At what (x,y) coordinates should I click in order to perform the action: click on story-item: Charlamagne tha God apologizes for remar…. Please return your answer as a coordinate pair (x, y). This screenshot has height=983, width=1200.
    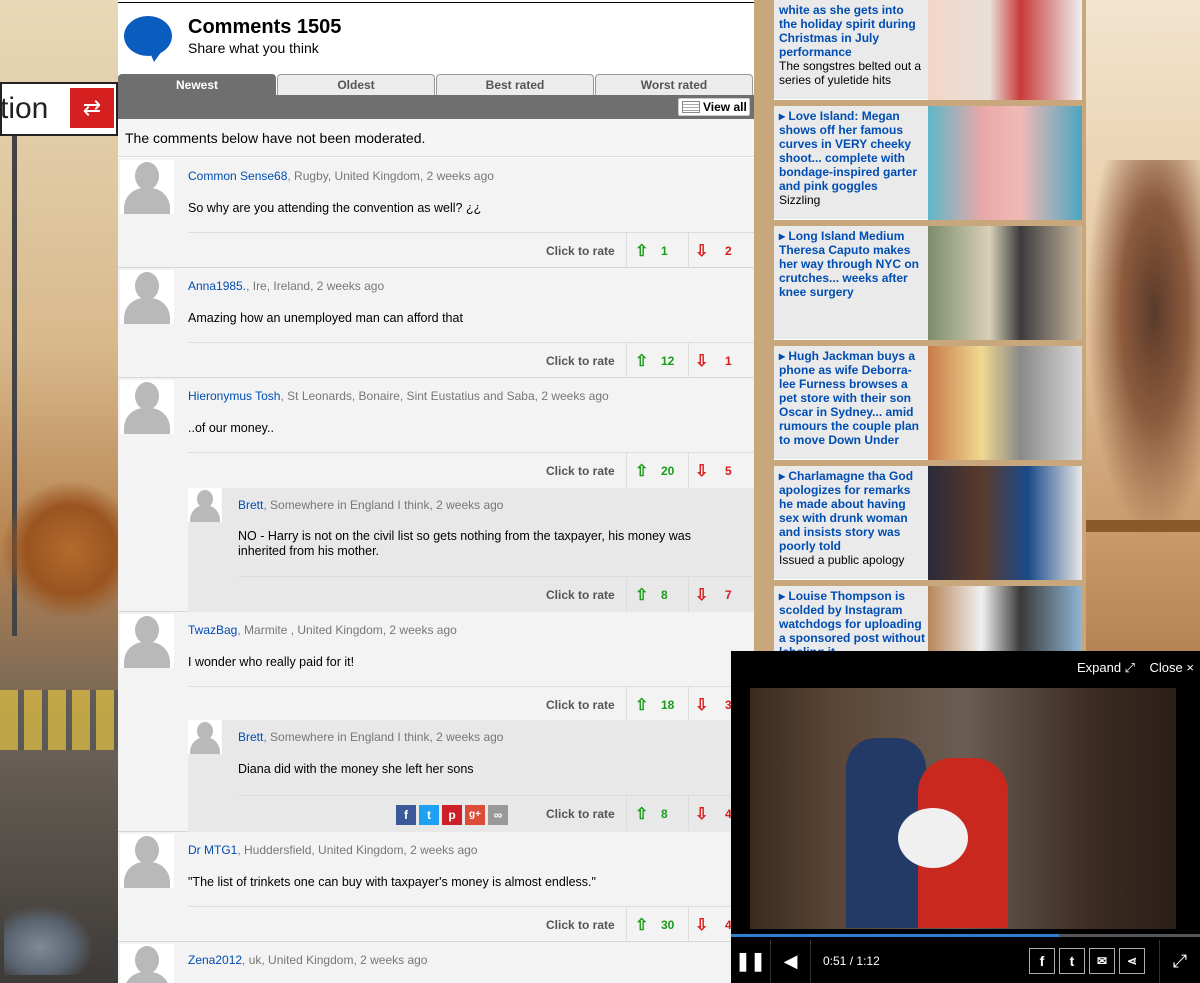
    Looking at the image, I should click on (928, 523).